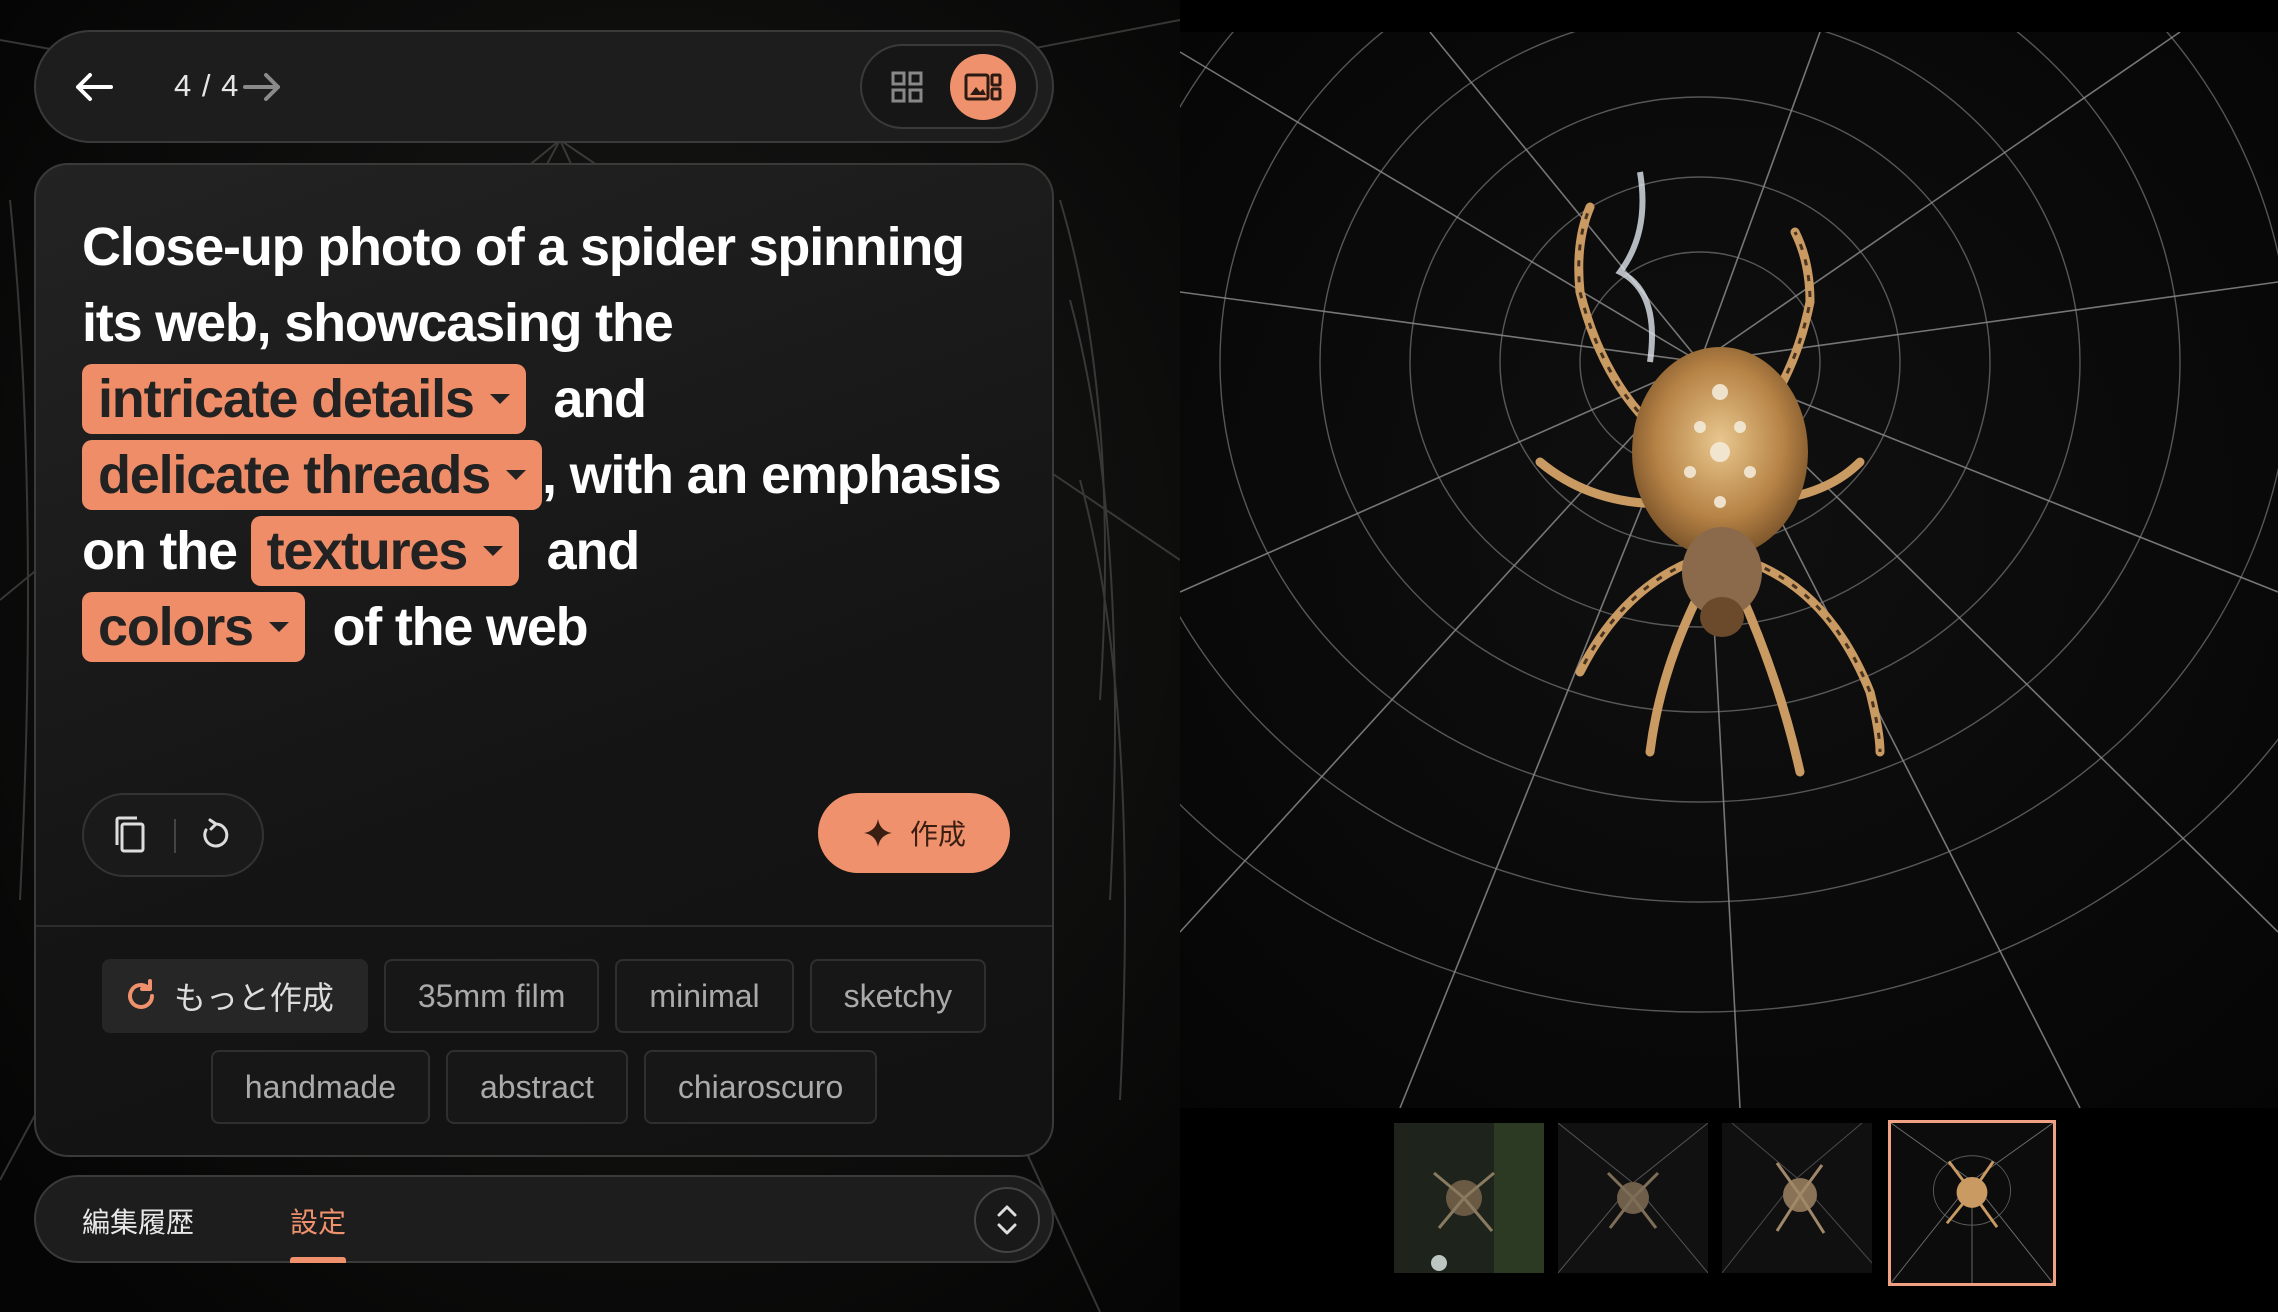 This screenshot has width=2278, height=1312. I want to click on expand-icon, so click(1007, 1220).